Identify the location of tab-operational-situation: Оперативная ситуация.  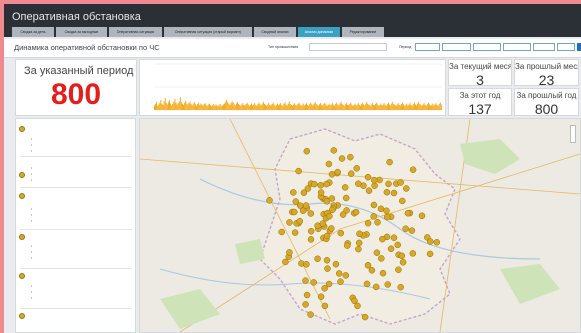
(135, 32).